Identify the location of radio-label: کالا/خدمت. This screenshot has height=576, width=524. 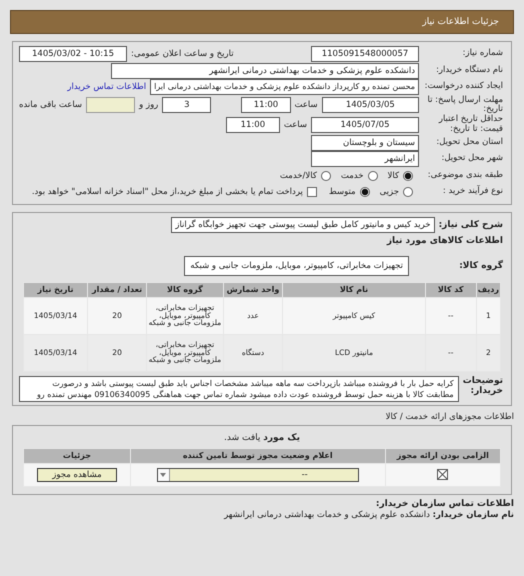
(298, 175).